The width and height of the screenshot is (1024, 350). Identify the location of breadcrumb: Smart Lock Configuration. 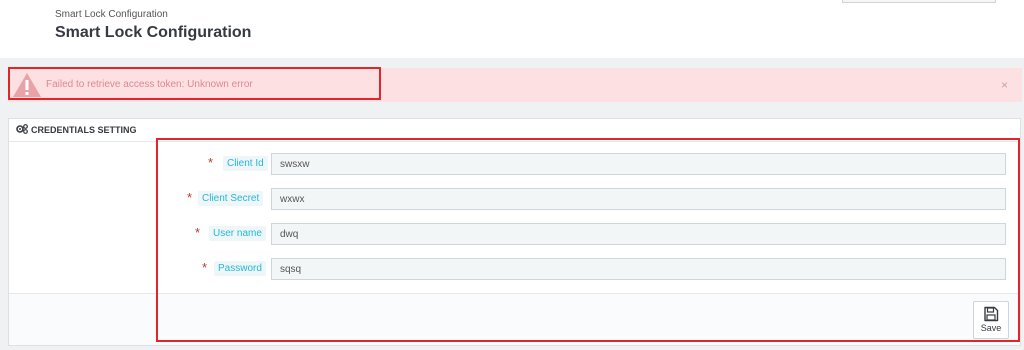
(111, 14).